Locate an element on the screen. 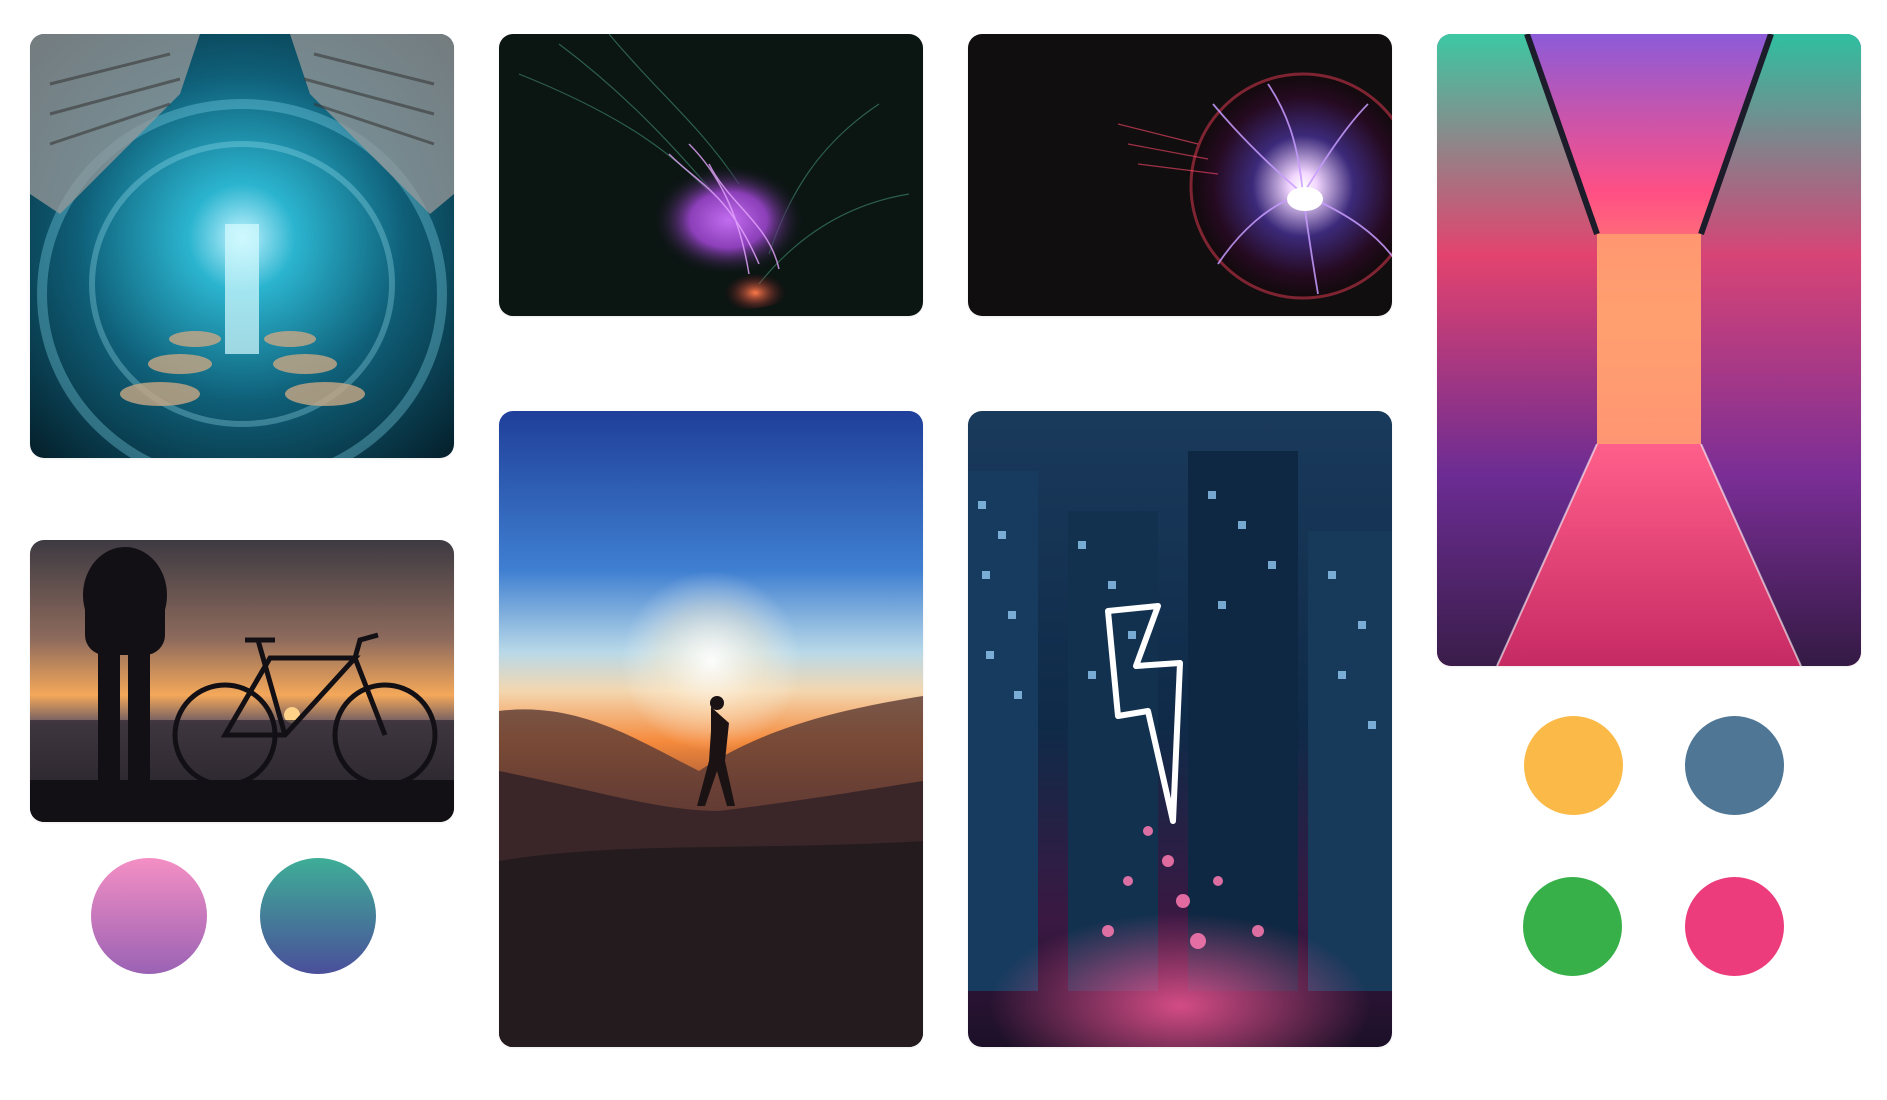  swatch-green is located at coordinates (1572, 926).